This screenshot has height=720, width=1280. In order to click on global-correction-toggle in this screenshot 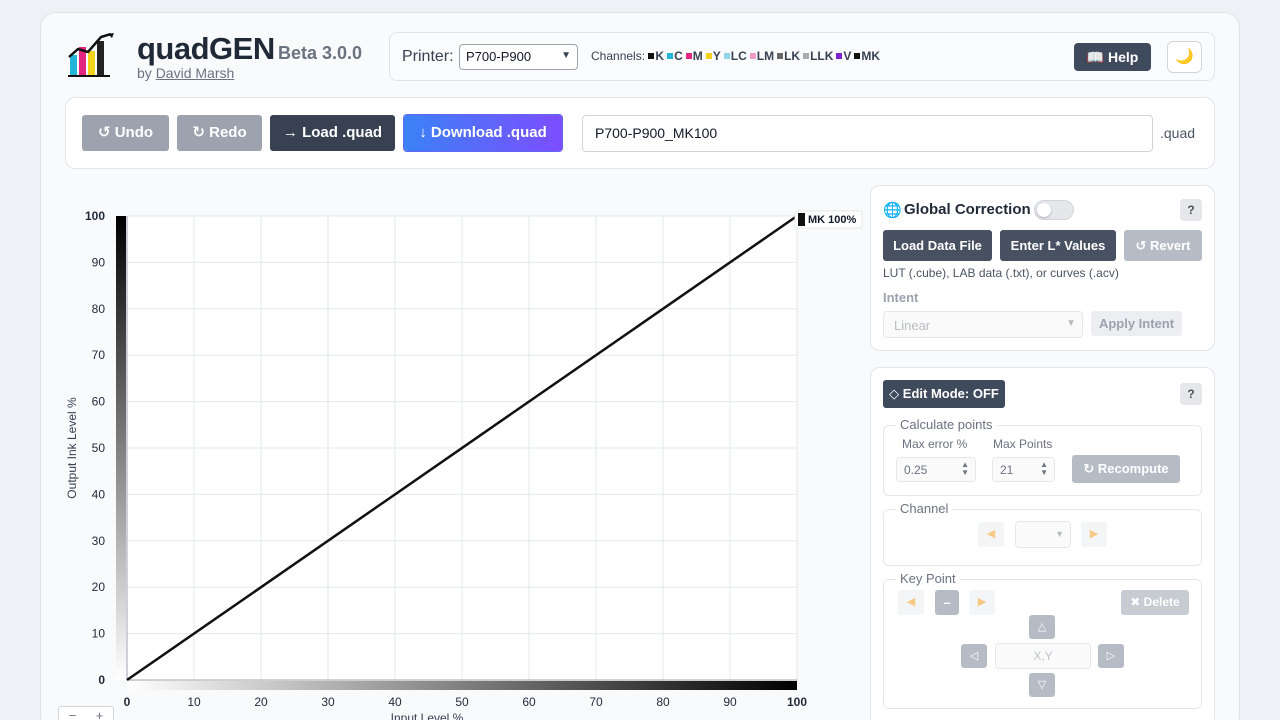, I will do `click(1054, 210)`.